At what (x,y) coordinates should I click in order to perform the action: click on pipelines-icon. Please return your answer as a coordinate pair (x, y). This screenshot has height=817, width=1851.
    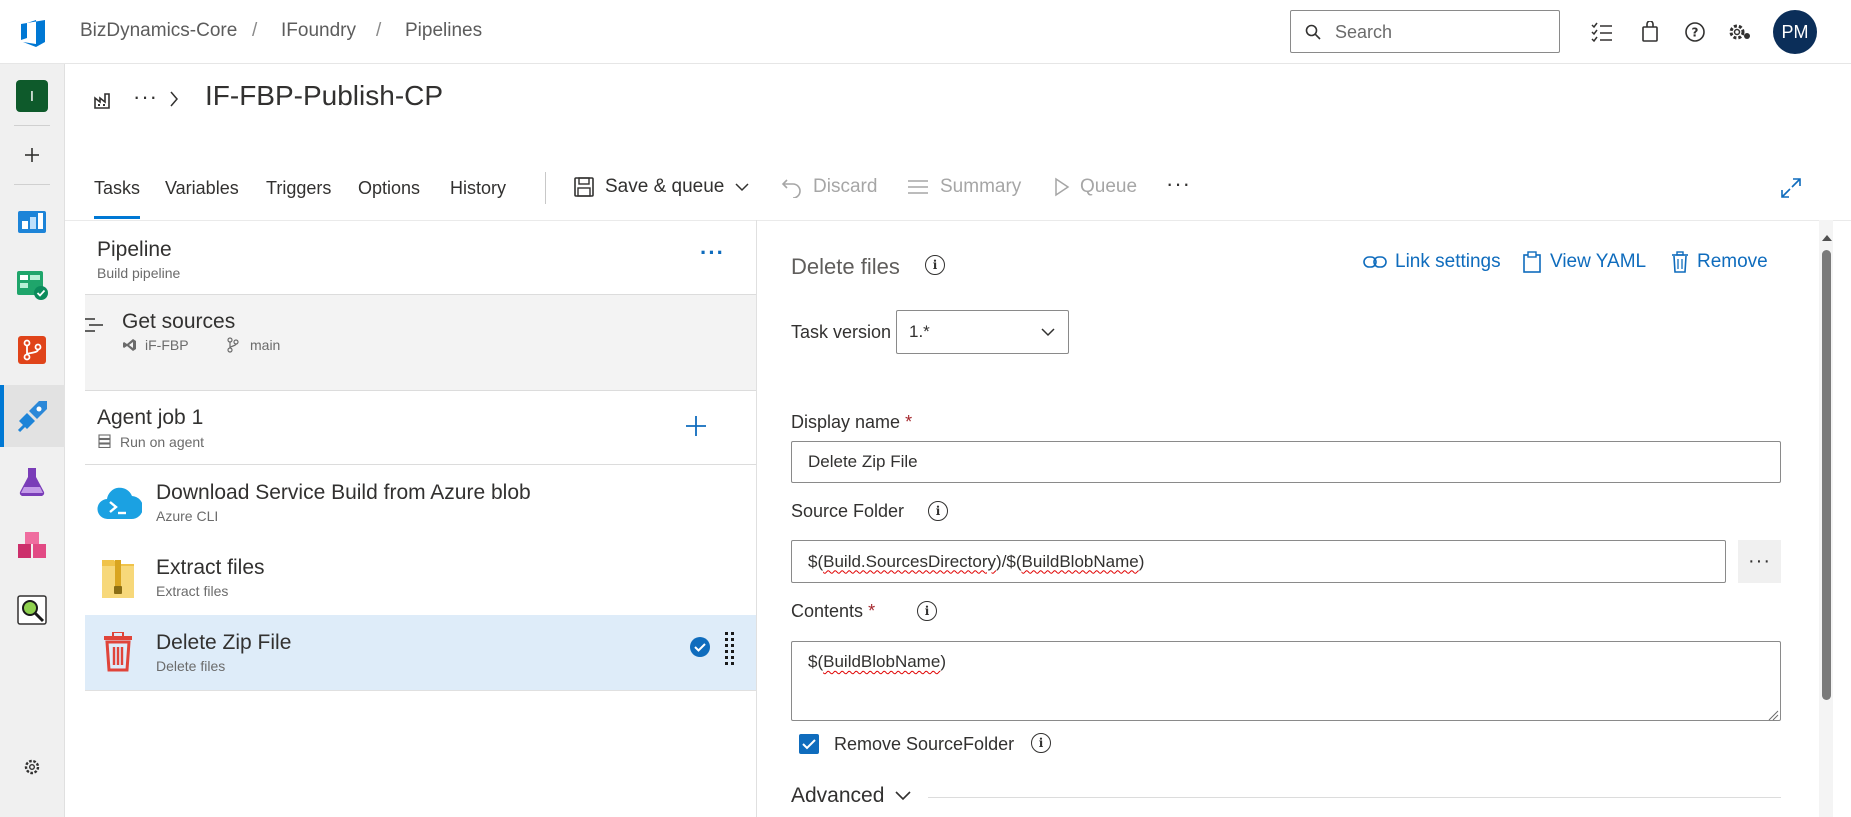
    Looking at the image, I should click on (32, 416).